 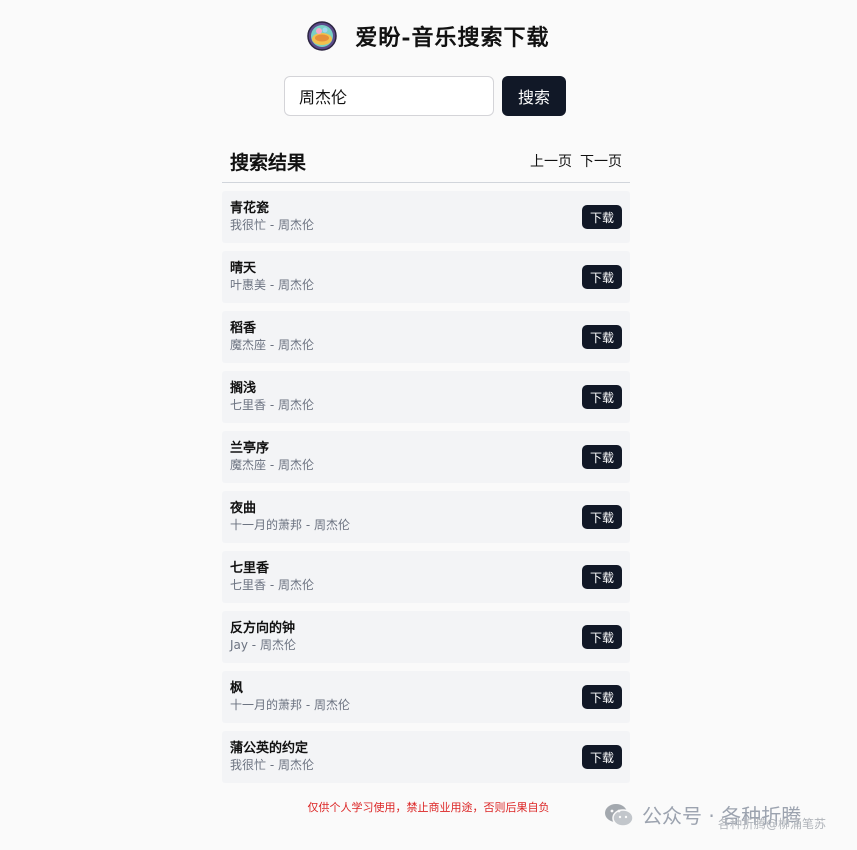 I want to click on song-album-artist: Jay - 周杰伦, so click(x=263, y=645).